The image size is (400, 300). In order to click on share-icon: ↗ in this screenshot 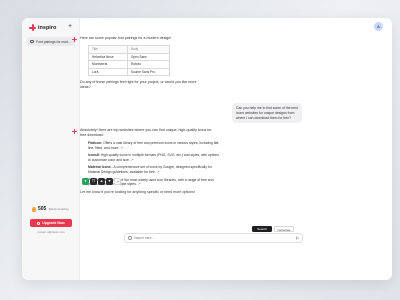, I will do `click(117, 181)`.